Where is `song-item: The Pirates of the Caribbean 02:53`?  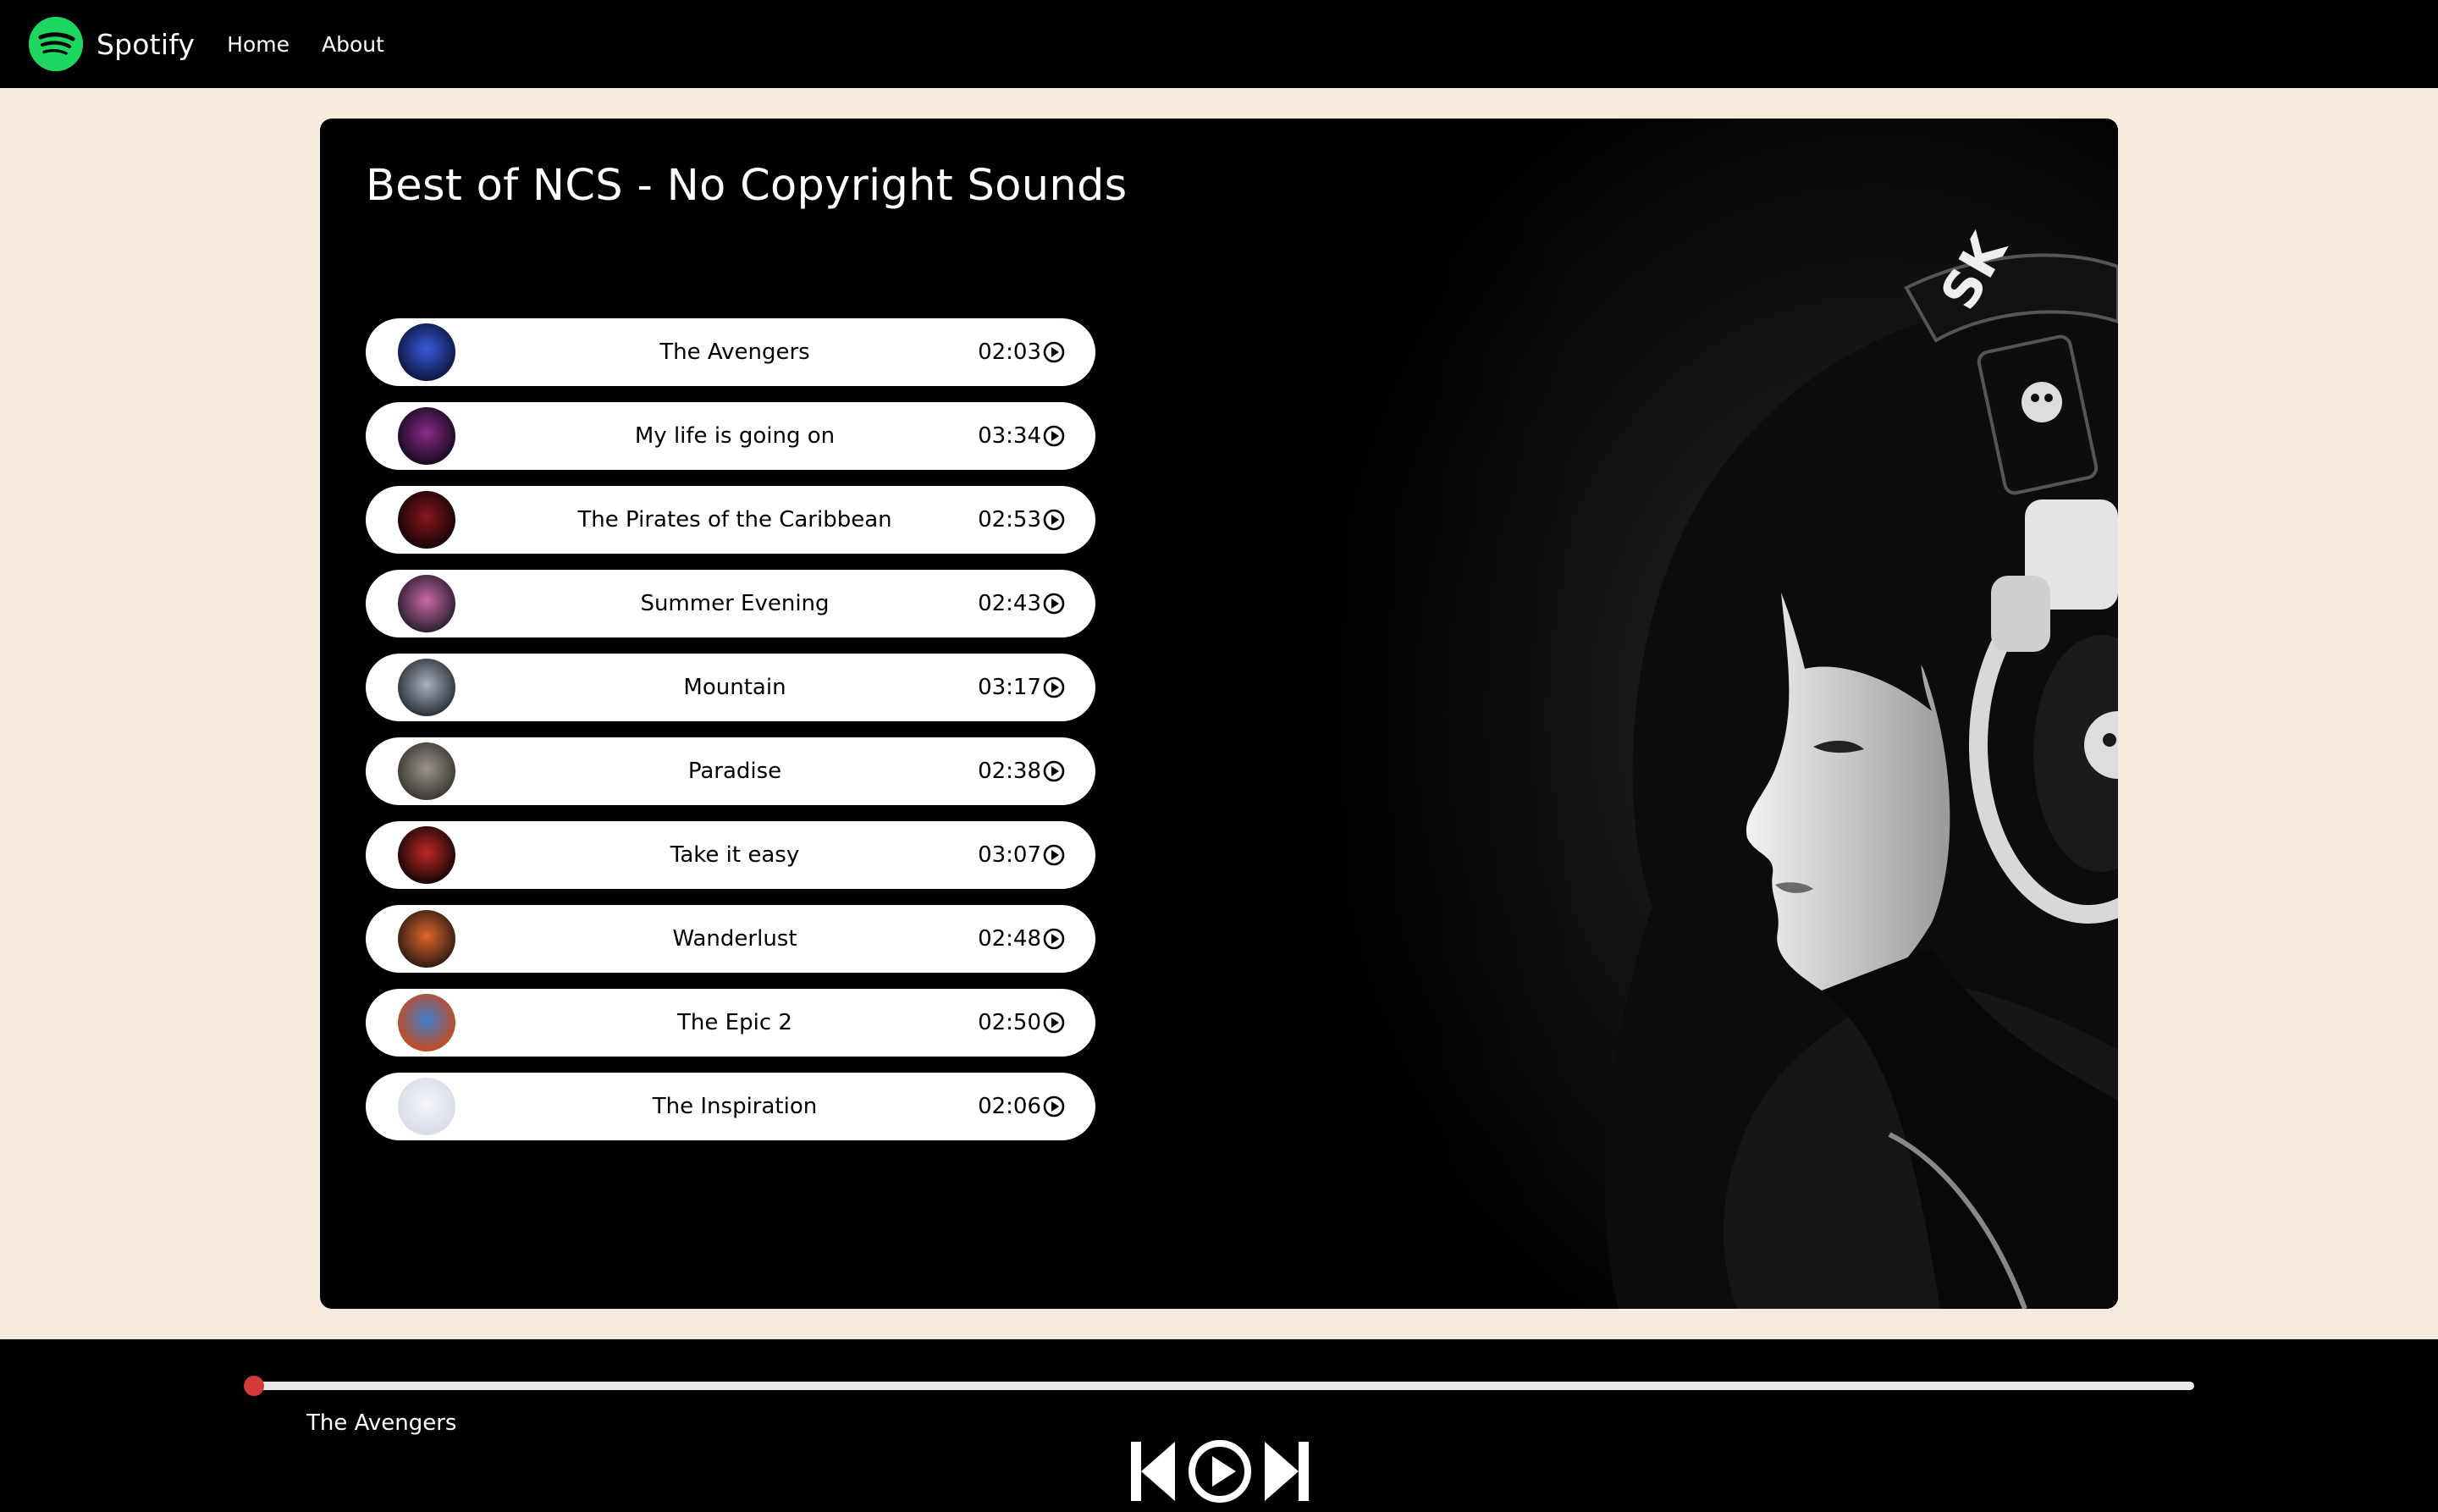 song-item: The Pirates of the Caribbean 02:53 is located at coordinates (730, 520).